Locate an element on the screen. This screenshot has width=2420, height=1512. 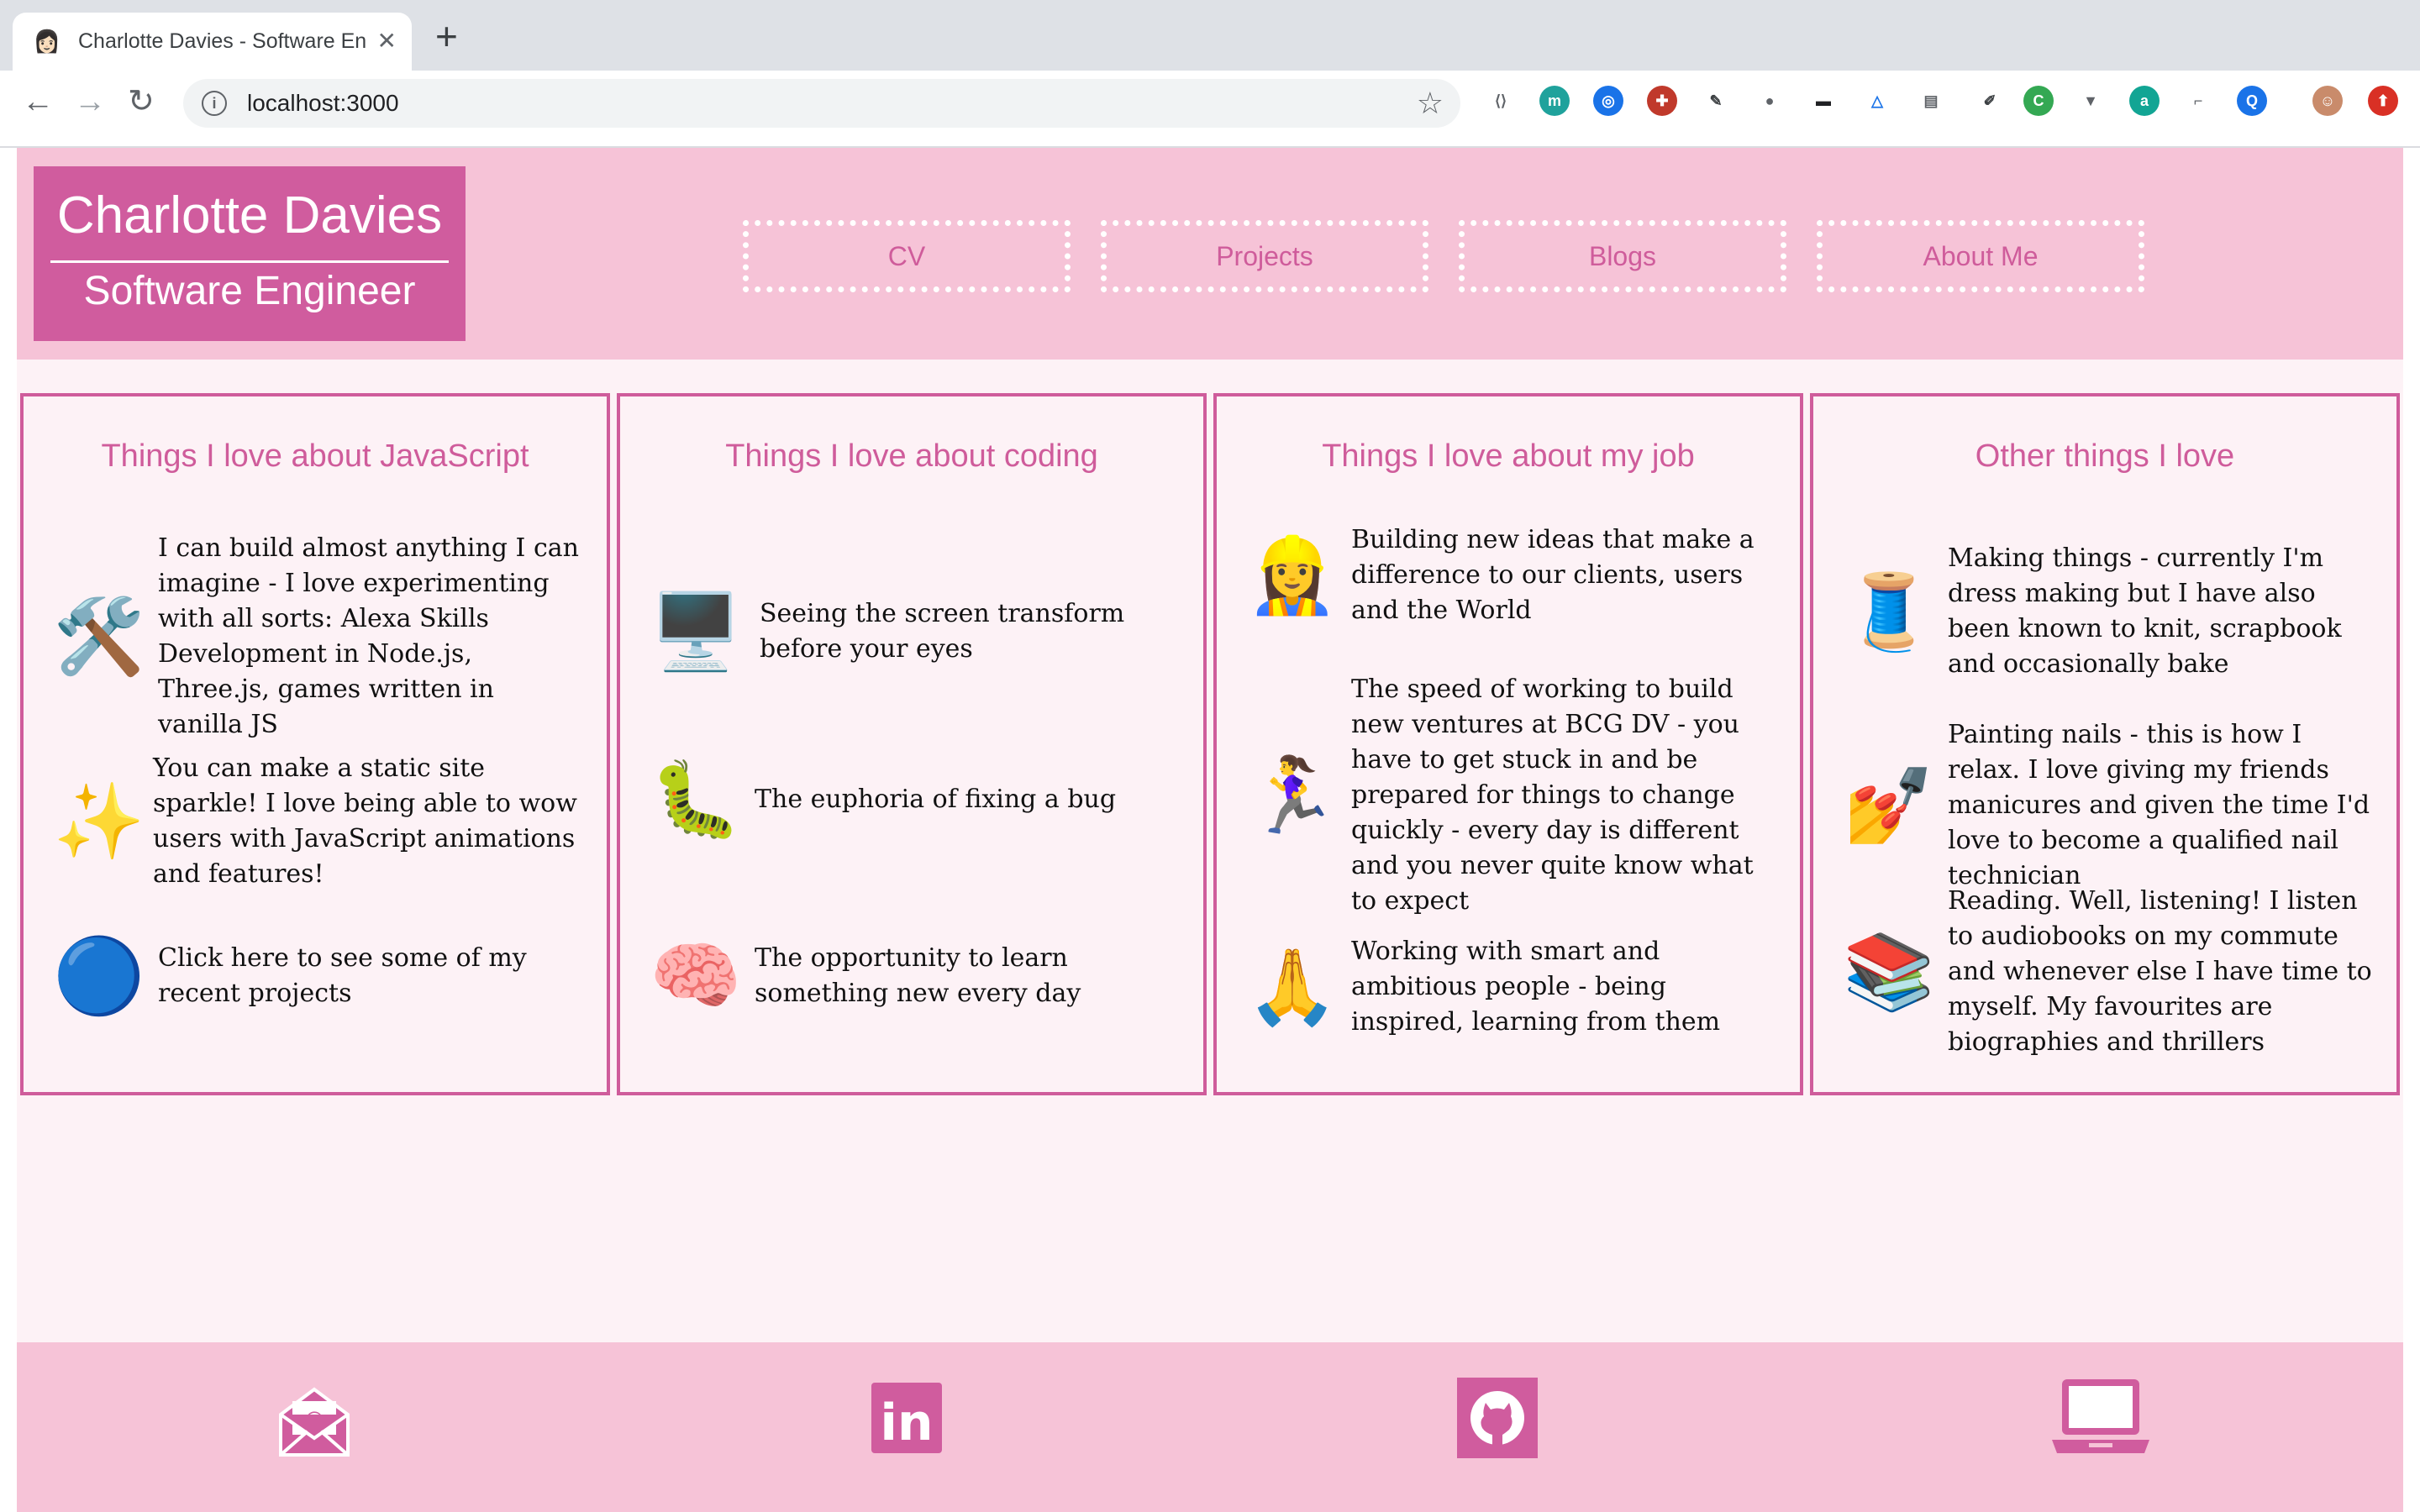
nav-blogs-link: Blogs is located at coordinates (1622, 256).